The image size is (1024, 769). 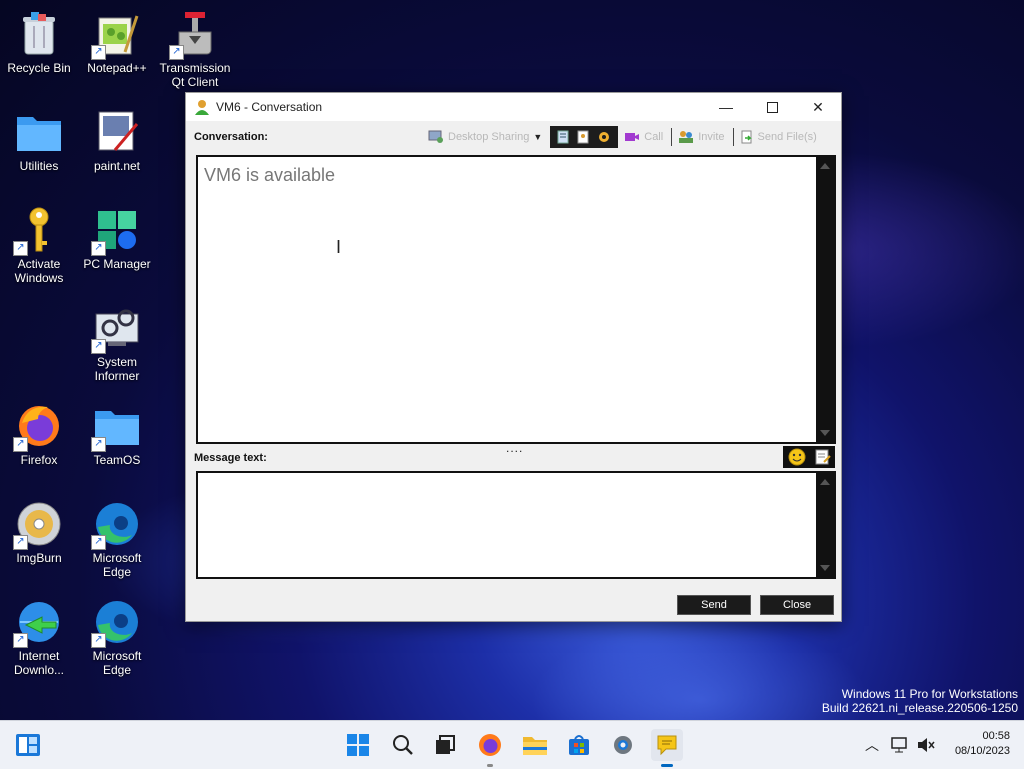 I want to click on taskbar-file-explorer, so click(x=535, y=745).